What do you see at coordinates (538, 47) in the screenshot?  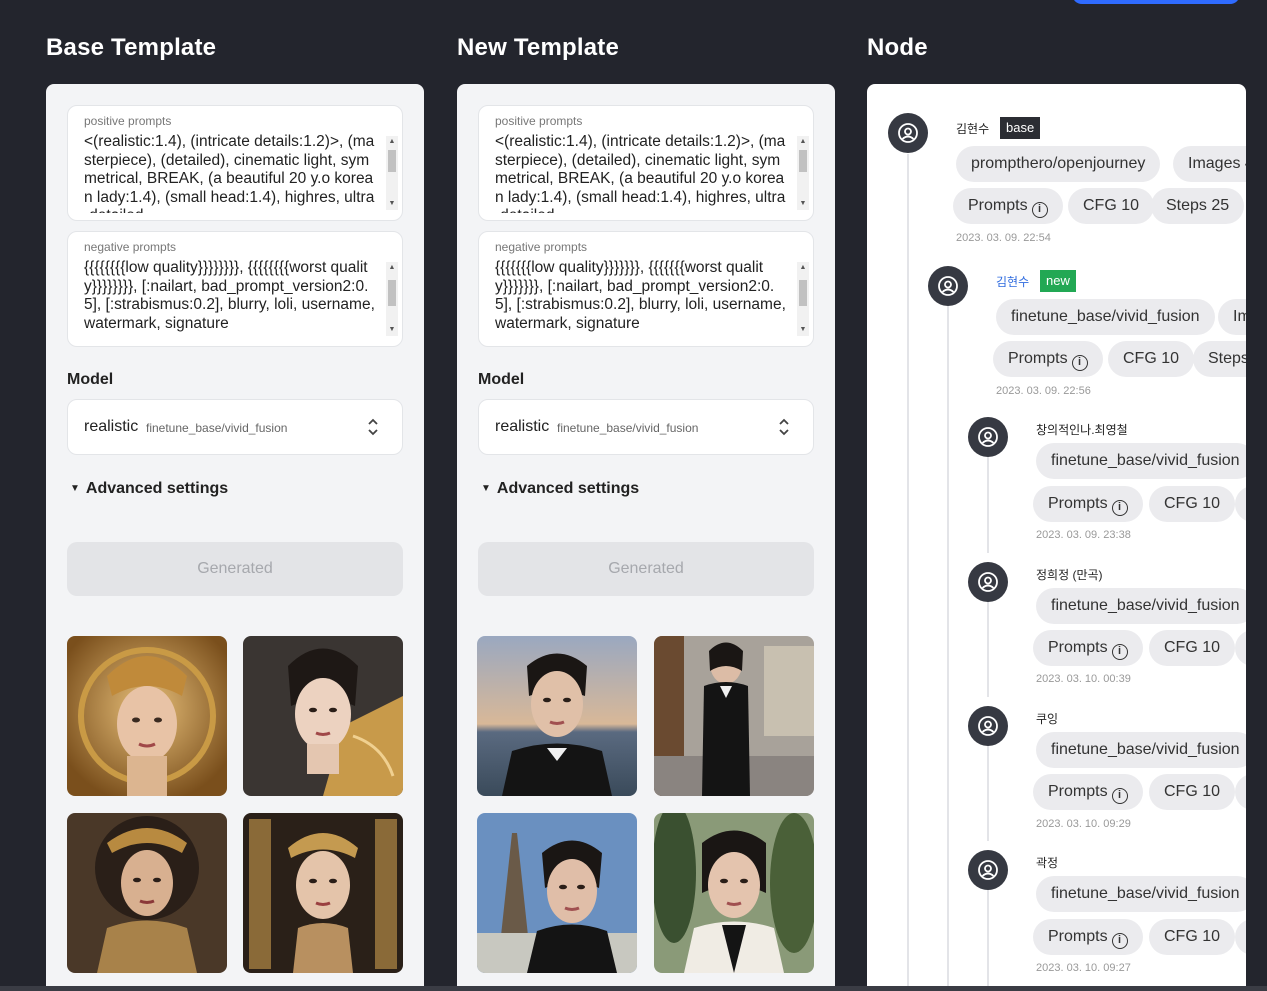 I see `new-template-title: New Template` at bounding box center [538, 47].